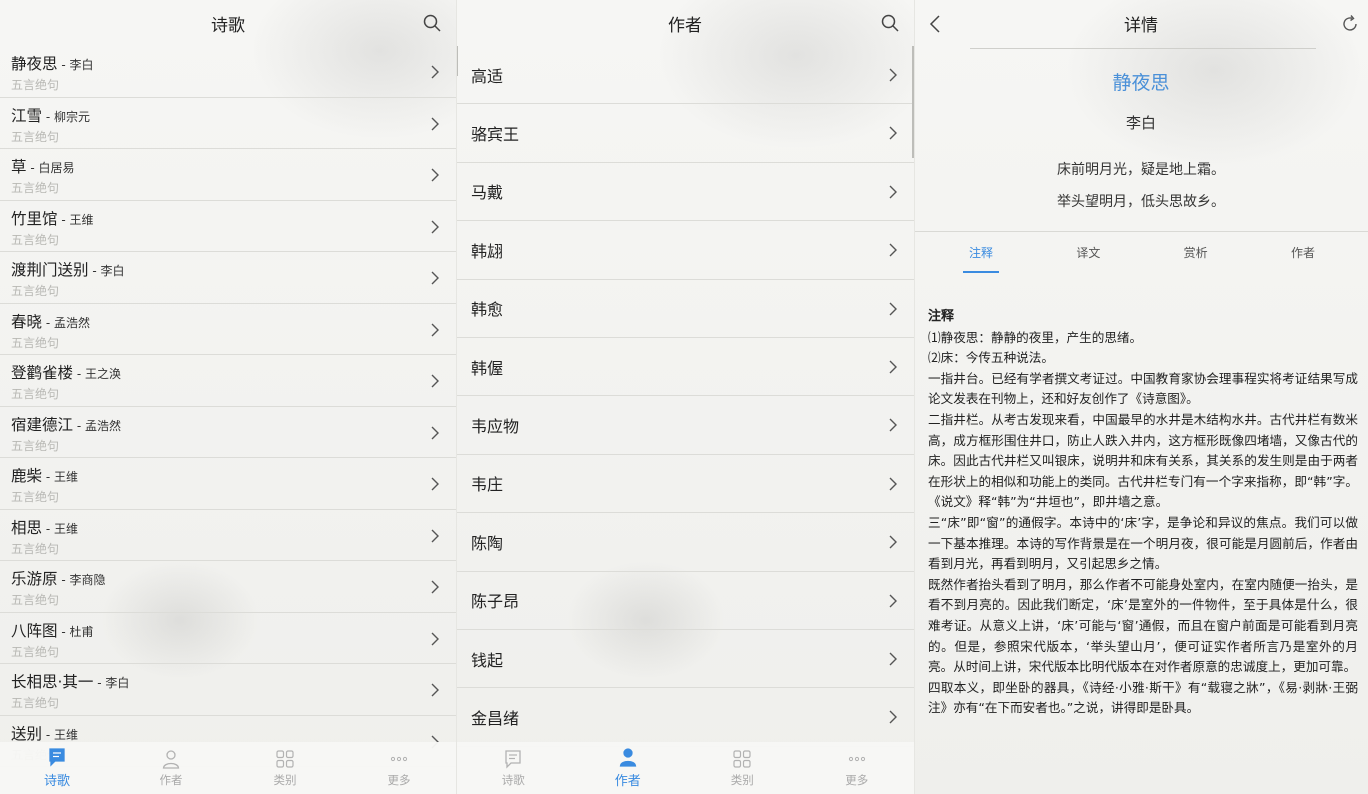  I want to click on author-list-item: 韩愈, so click(685, 309).